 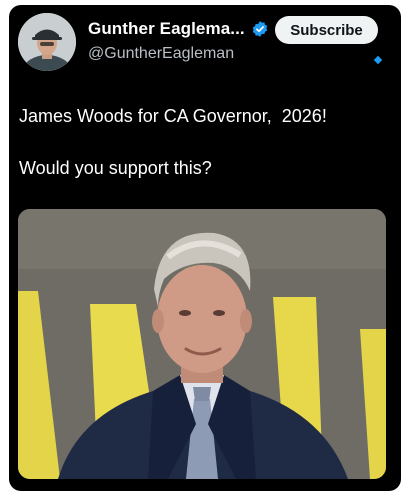 I want to click on post-text-line-1: James Woods for CA Governor, 2026!, so click(x=173, y=116).